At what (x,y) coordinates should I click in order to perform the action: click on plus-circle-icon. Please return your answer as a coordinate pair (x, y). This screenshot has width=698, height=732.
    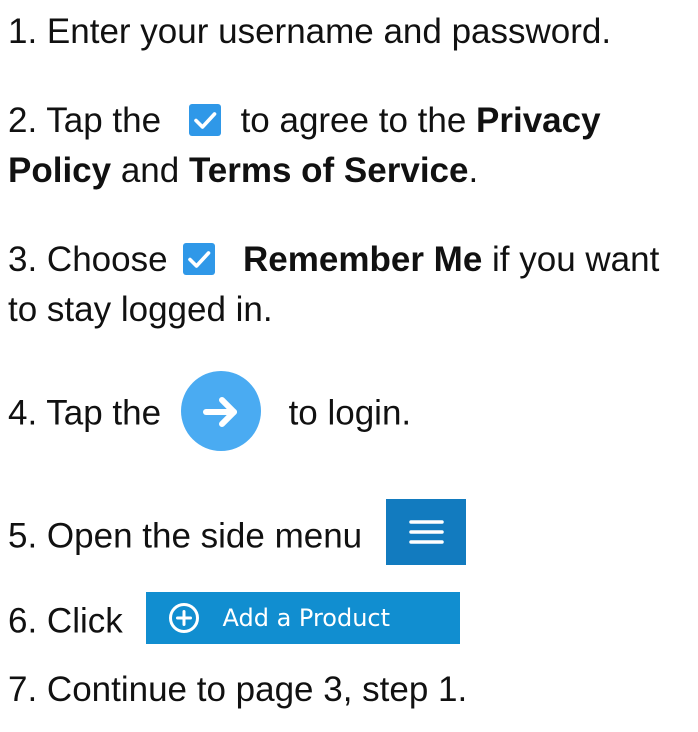
    Looking at the image, I should click on (184, 618).